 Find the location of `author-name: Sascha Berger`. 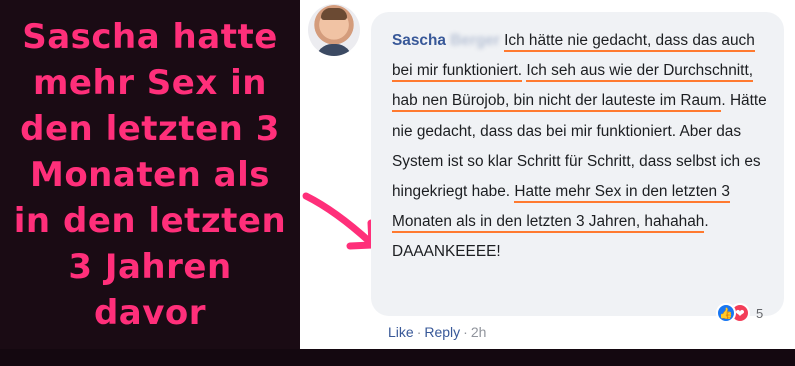

author-name: Sascha Berger is located at coordinates (446, 40).